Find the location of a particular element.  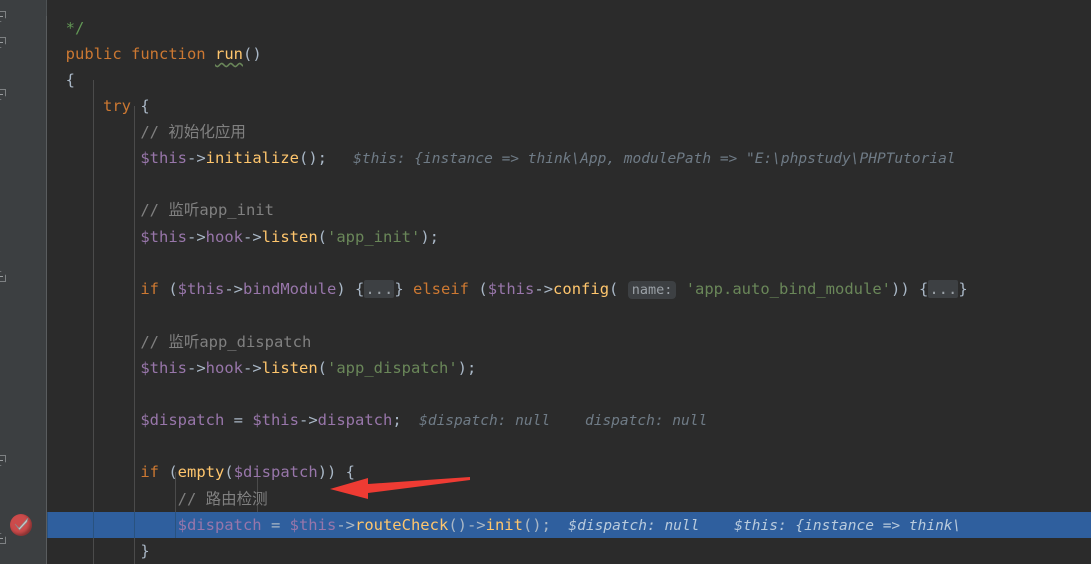

code-line: public function run() is located at coordinates (569, 54).